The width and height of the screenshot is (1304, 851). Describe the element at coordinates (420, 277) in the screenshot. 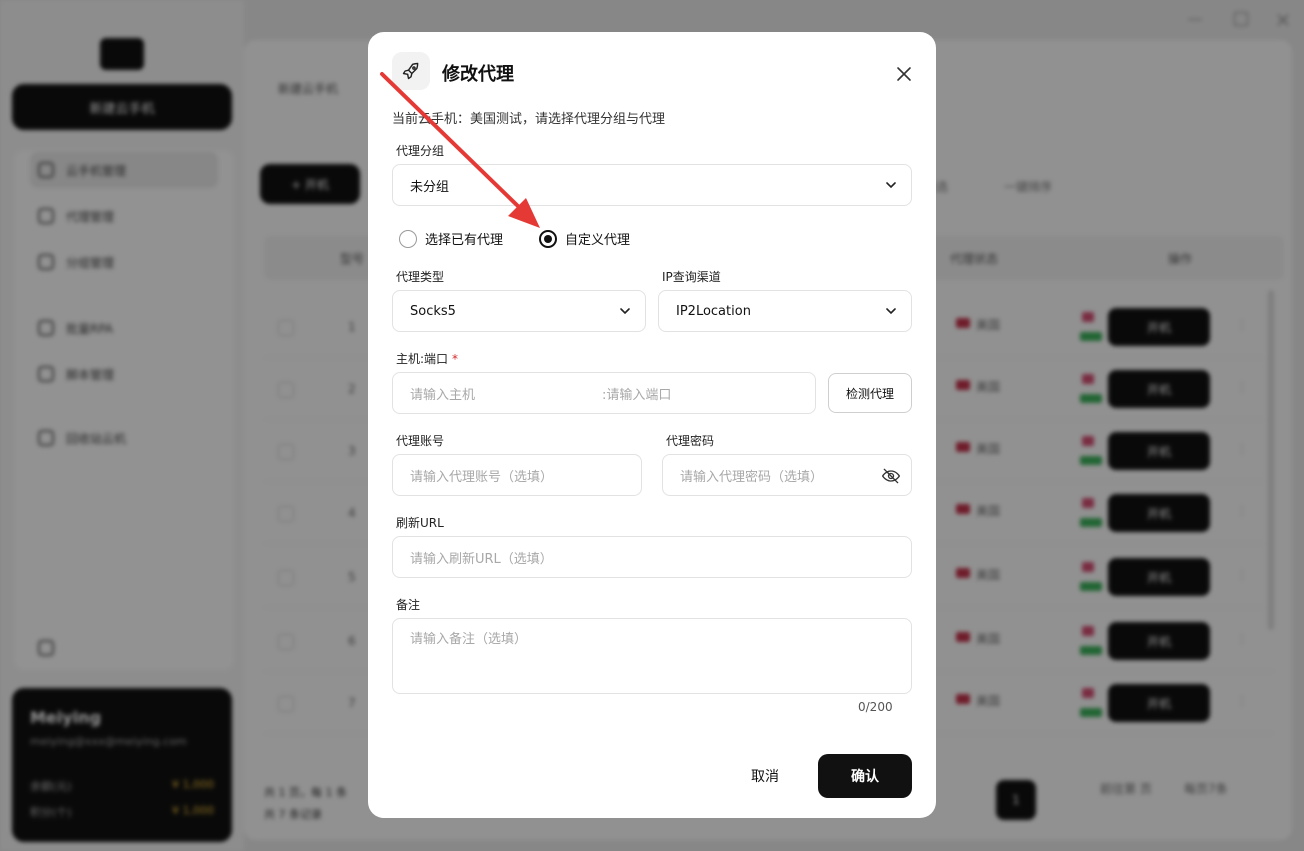

I see `proxy-type-label: 代理类型` at that location.